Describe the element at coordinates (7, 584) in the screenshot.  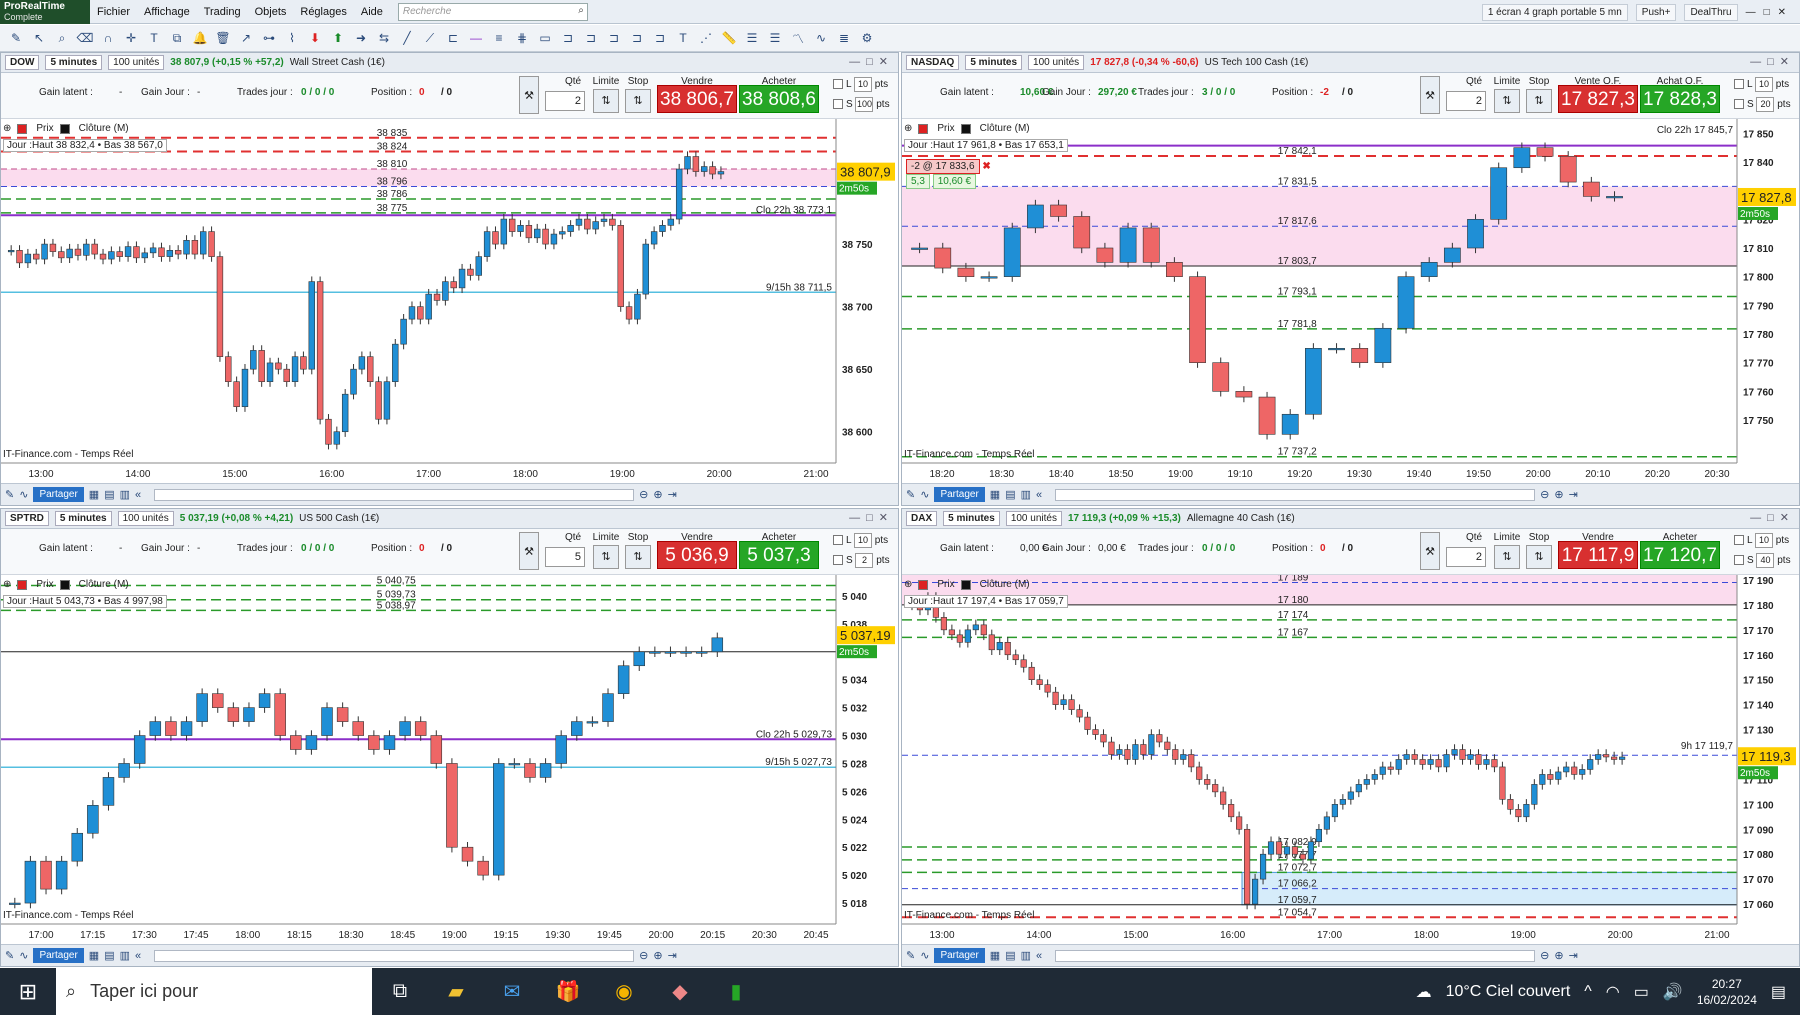
I see `plus-icon: ⊕` at that location.